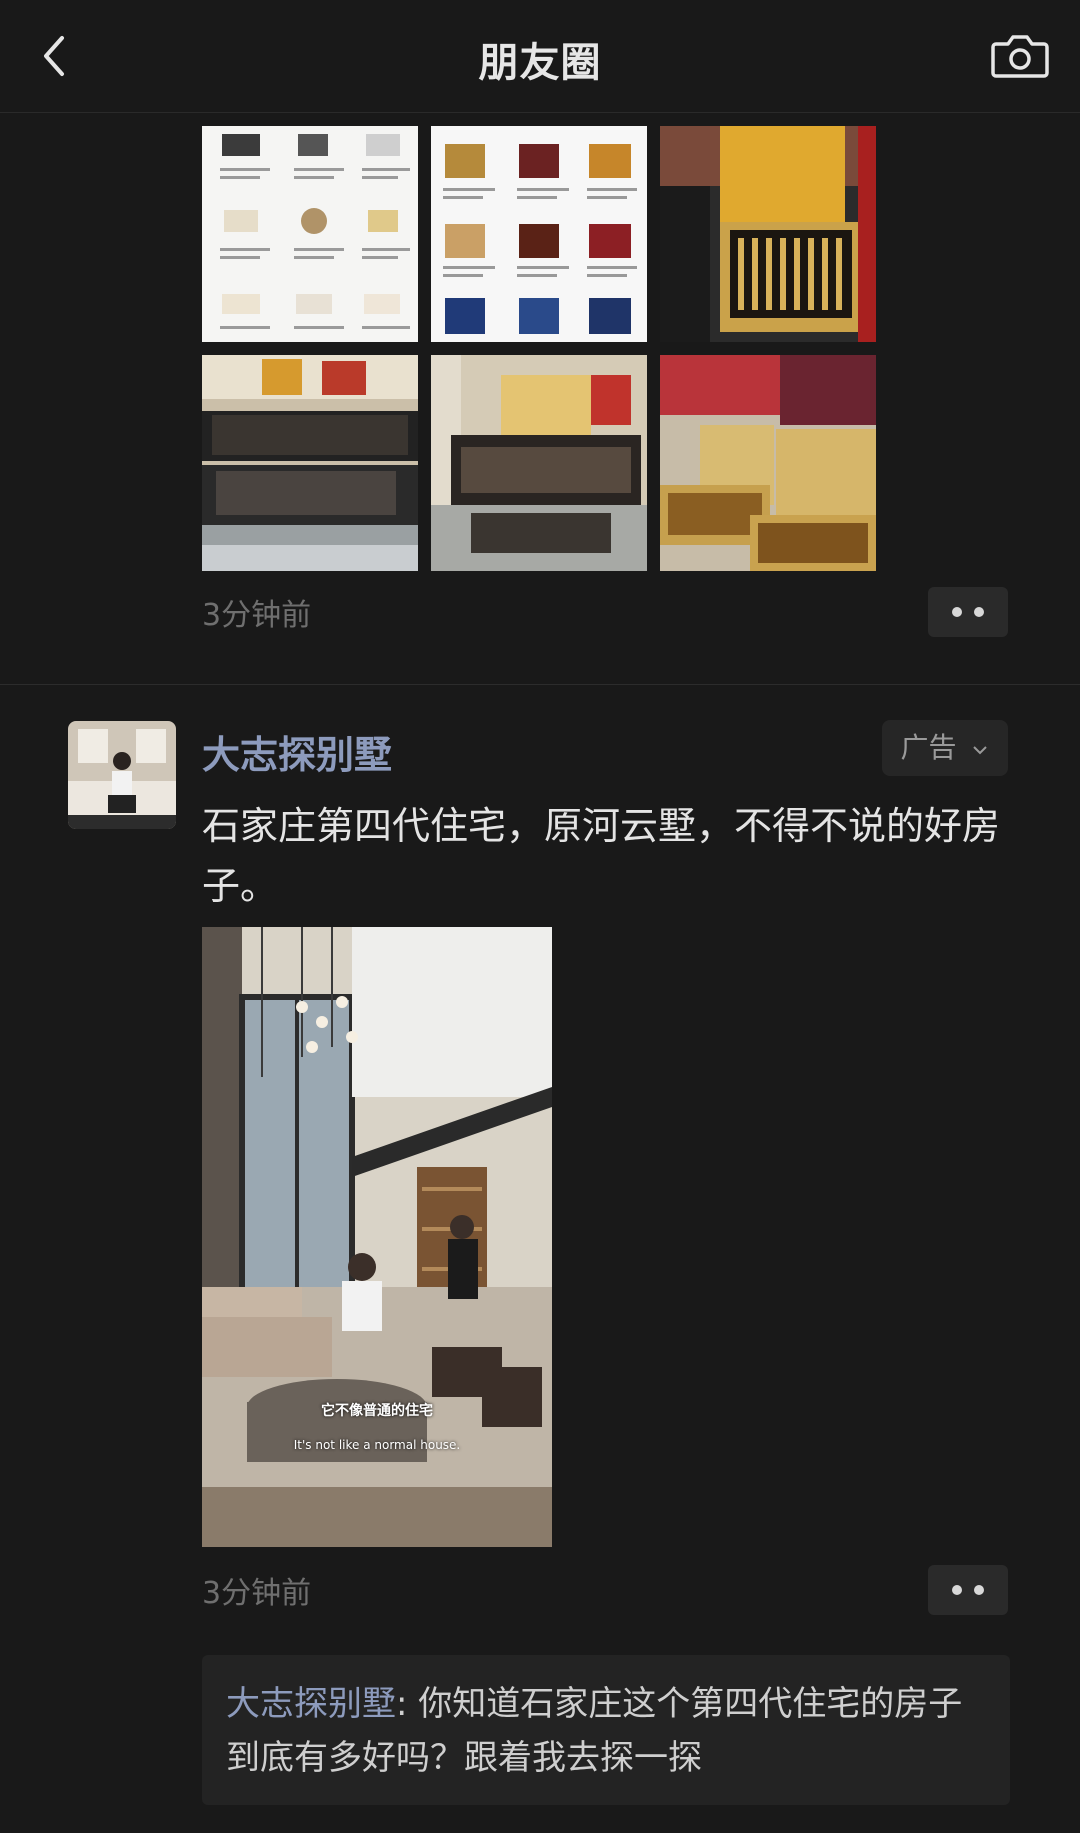  I want to click on chevron-down-icon, so click(980, 750).